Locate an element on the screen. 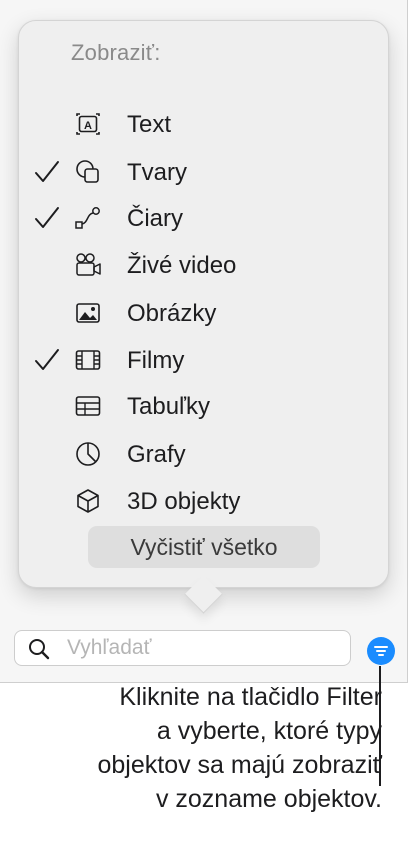  menu-item-label: Tabuľky is located at coordinates (169, 406).